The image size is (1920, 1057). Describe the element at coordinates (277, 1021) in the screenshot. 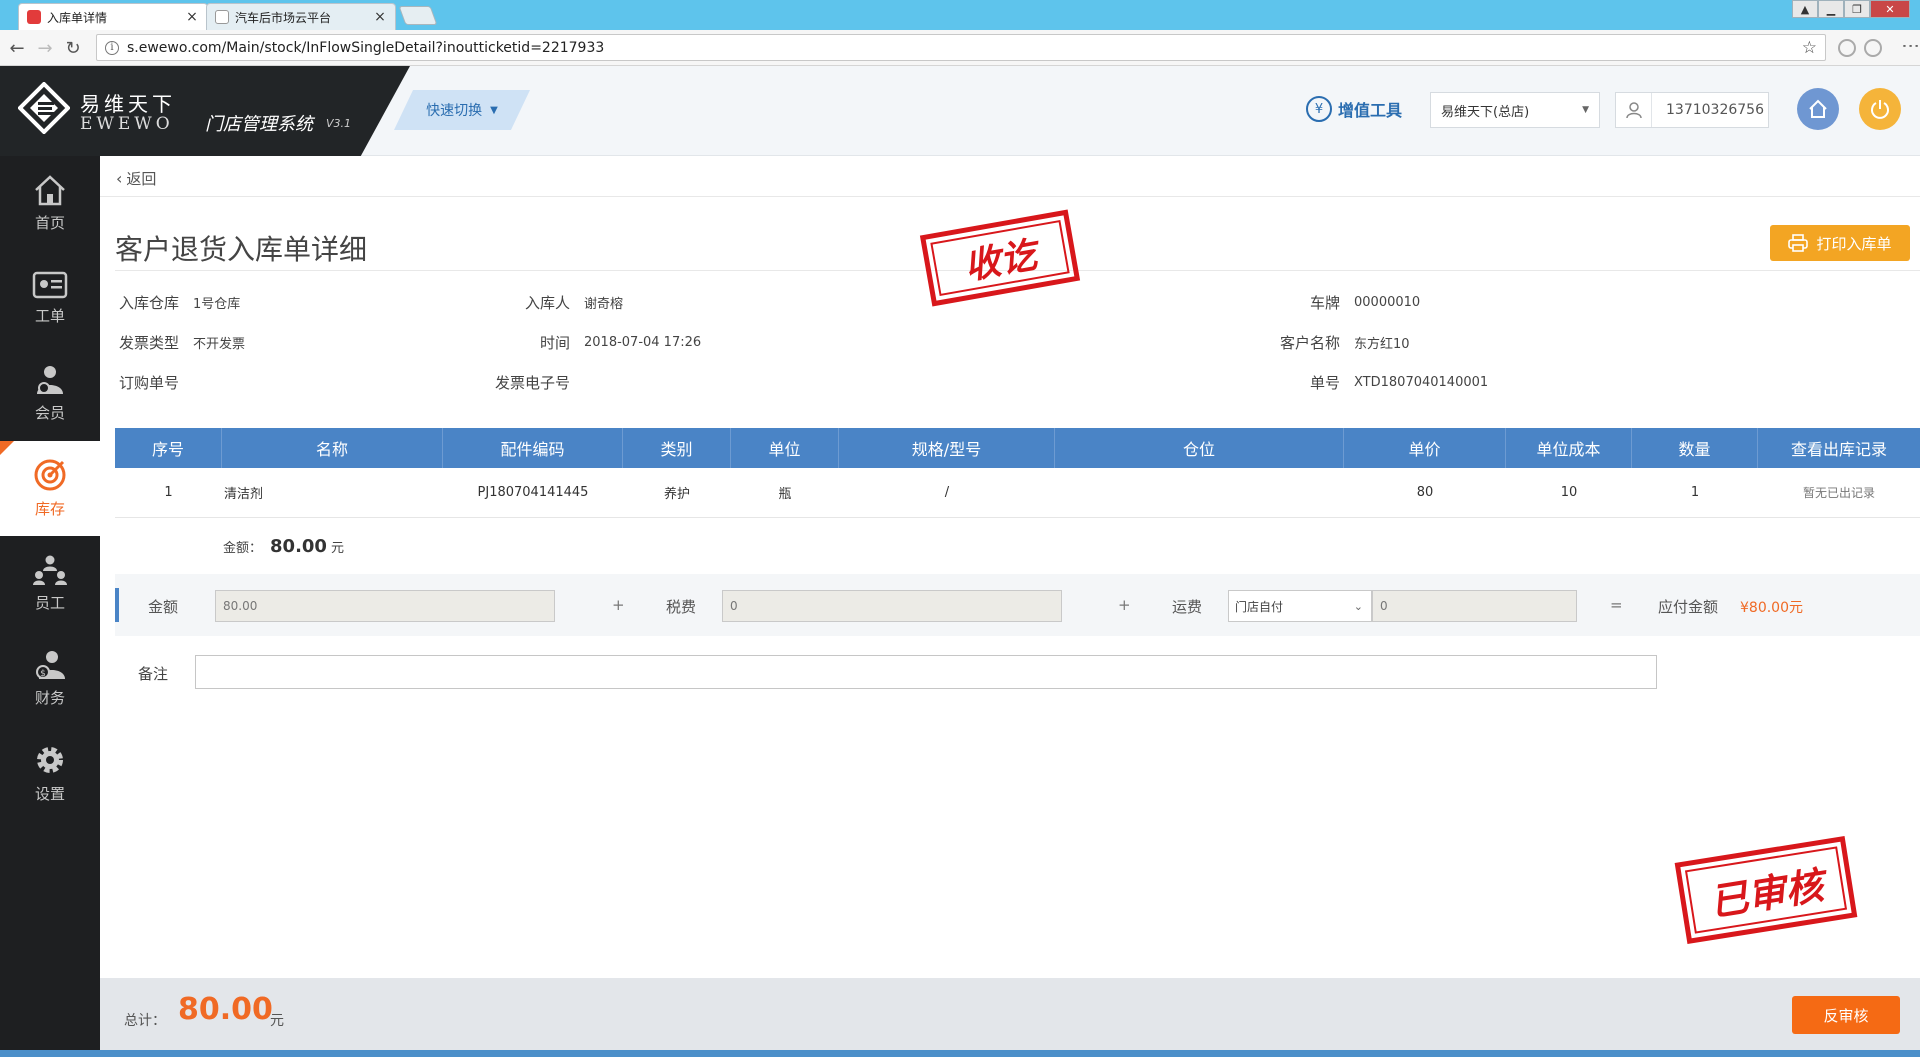

I see `total-unit: 元` at that location.